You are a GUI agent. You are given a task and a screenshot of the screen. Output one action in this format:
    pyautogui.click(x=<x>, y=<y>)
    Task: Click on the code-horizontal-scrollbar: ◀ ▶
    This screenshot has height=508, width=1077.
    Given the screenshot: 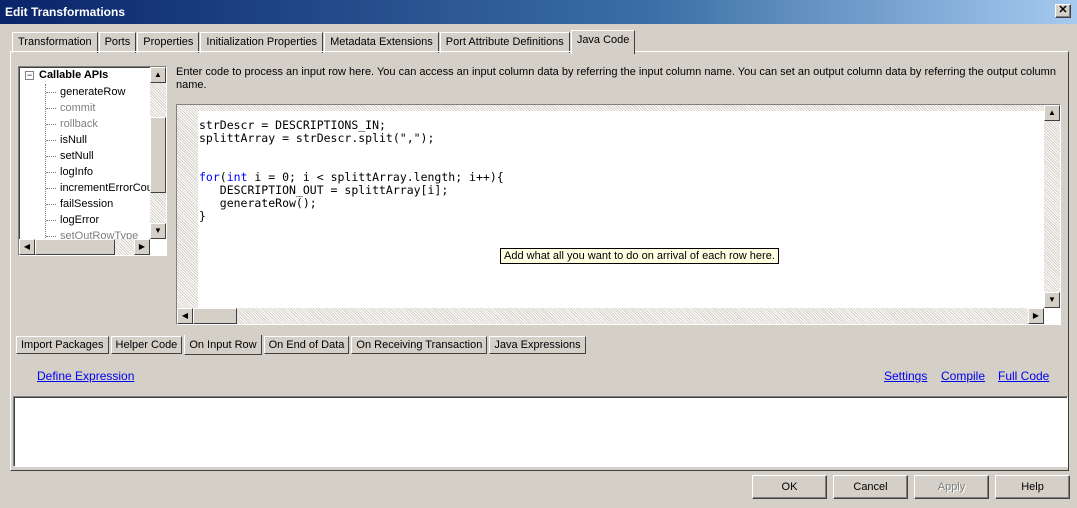 What is the action you would take?
    pyautogui.click(x=610, y=316)
    